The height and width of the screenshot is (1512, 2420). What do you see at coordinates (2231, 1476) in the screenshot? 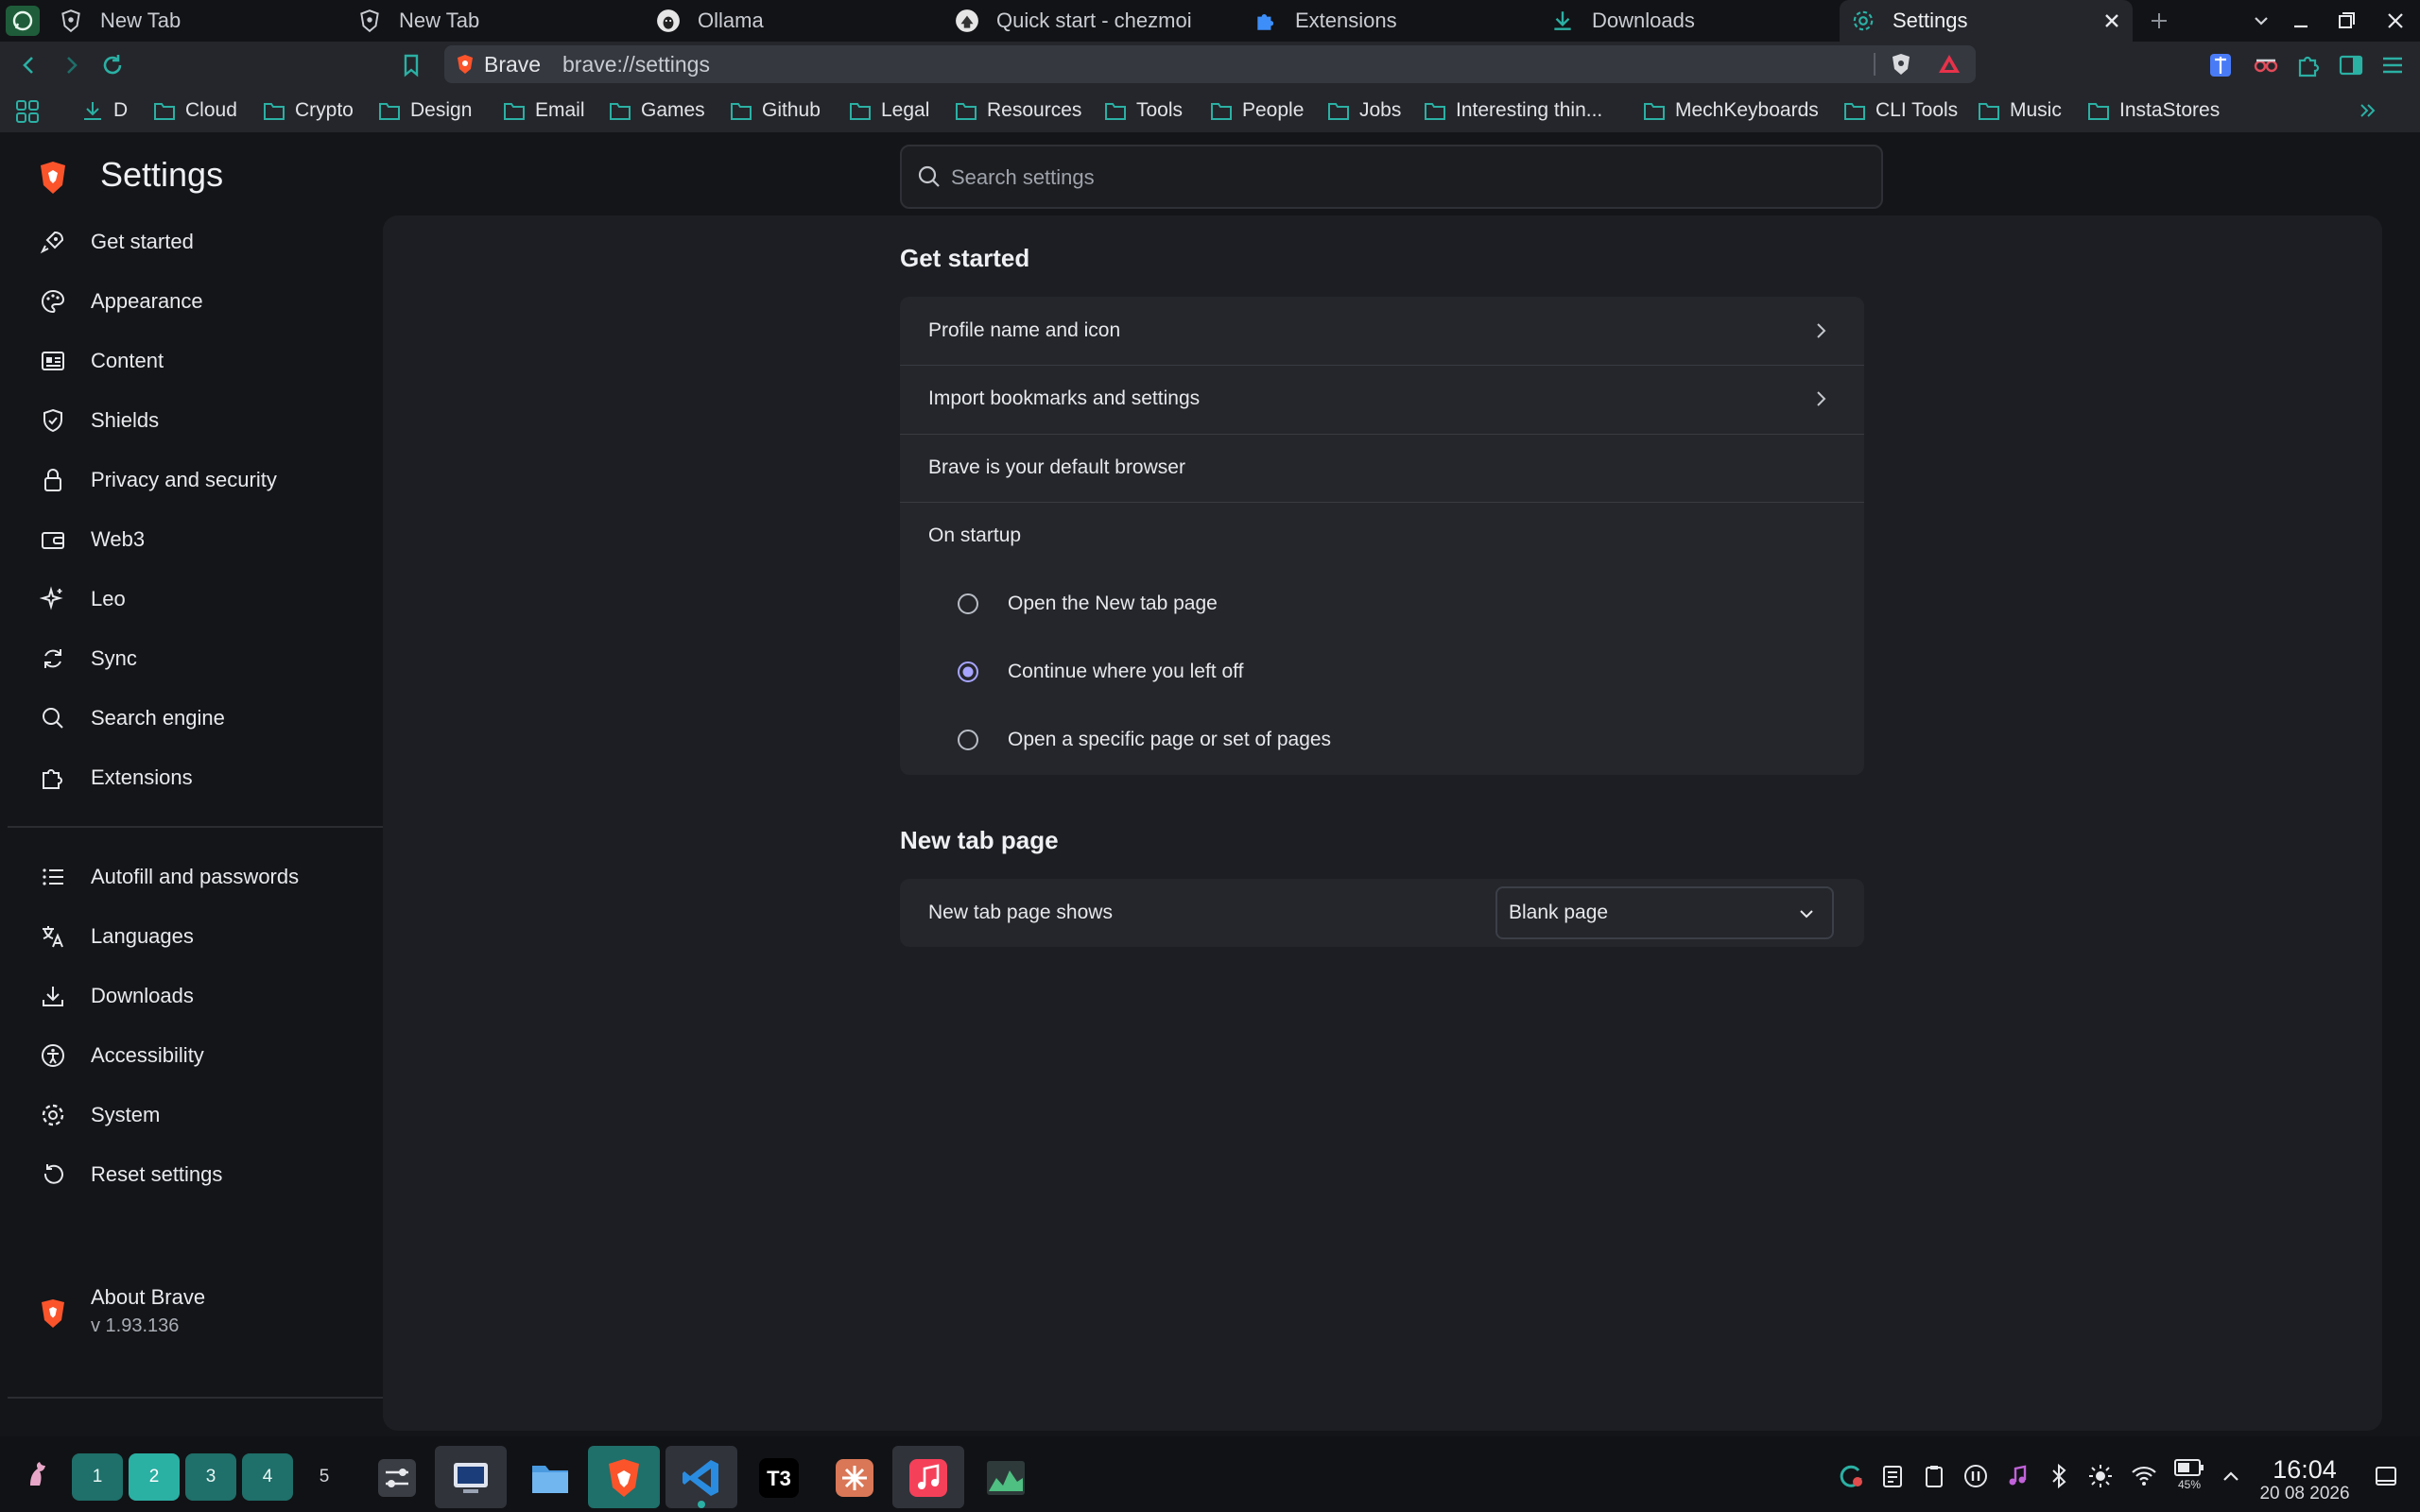
I see `chevron-up-icon` at bounding box center [2231, 1476].